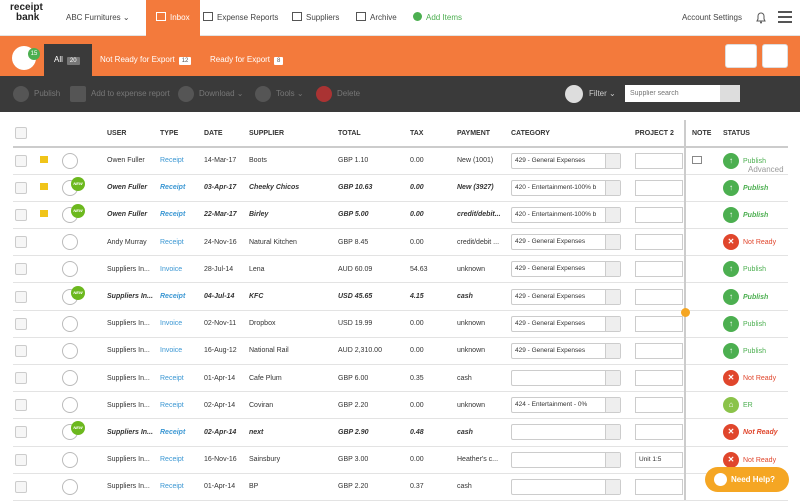 This screenshot has height=501, width=800. What do you see at coordinates (754, 134) in the screenshot?
I see `col-status: STATUS` at bounding box center [754, 134].